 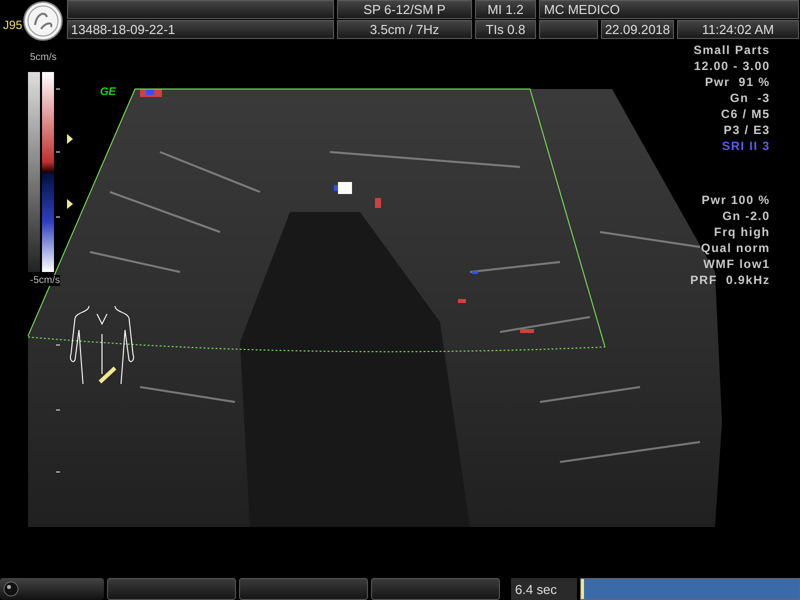 What do you see at coordinates (108, 92) in the screenshot?
I see `image-mark: GE` at bounding box center [108, 92].